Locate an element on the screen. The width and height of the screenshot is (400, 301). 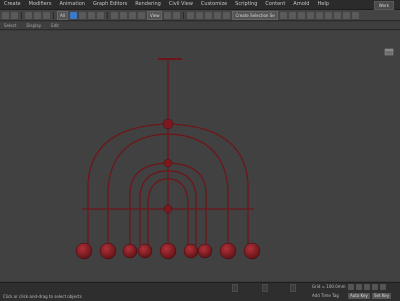
selection-filter-select: All is located at coordinates (62, 15).